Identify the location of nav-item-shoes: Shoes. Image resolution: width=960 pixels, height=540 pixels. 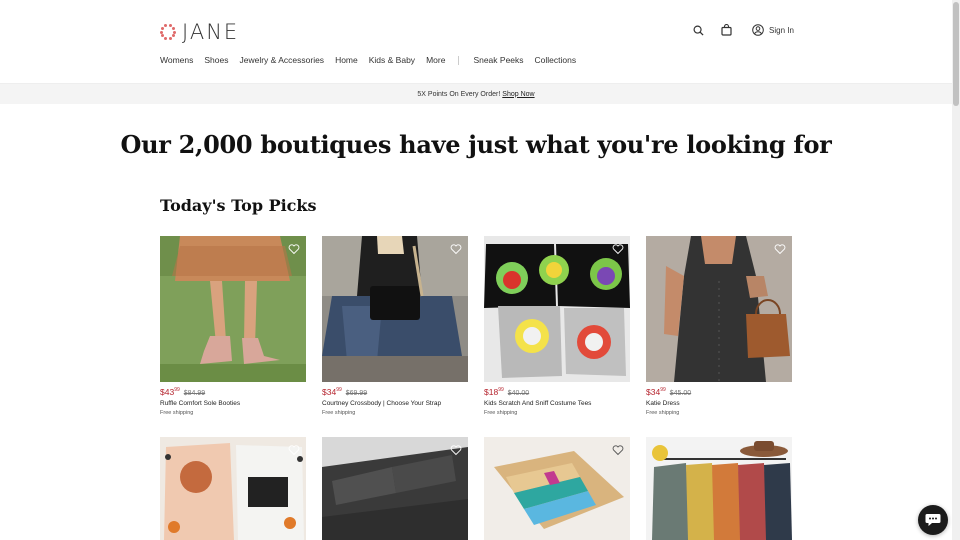
(216, 60).